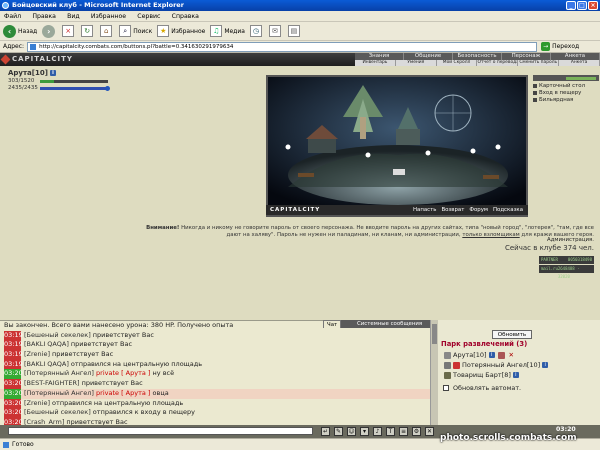  What do you see at coordinates (526, 56) in the screenshot?
I see `nav-character: Персонаж` at bounding box center [526, 56].